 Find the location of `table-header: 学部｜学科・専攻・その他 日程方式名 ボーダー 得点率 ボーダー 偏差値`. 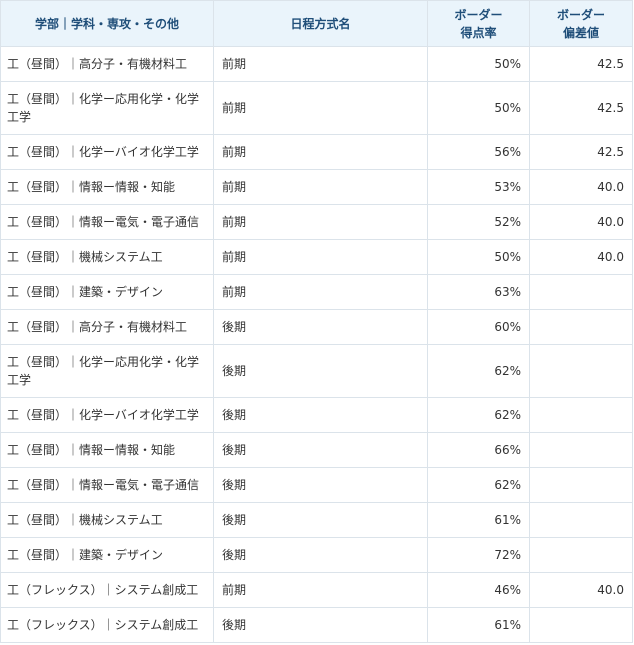

table-header: 学部｜学科・専攻・その他 日程方式名 ボーダー 得点率 ボーダー 偏差値 is located at coordinates (316, 23).